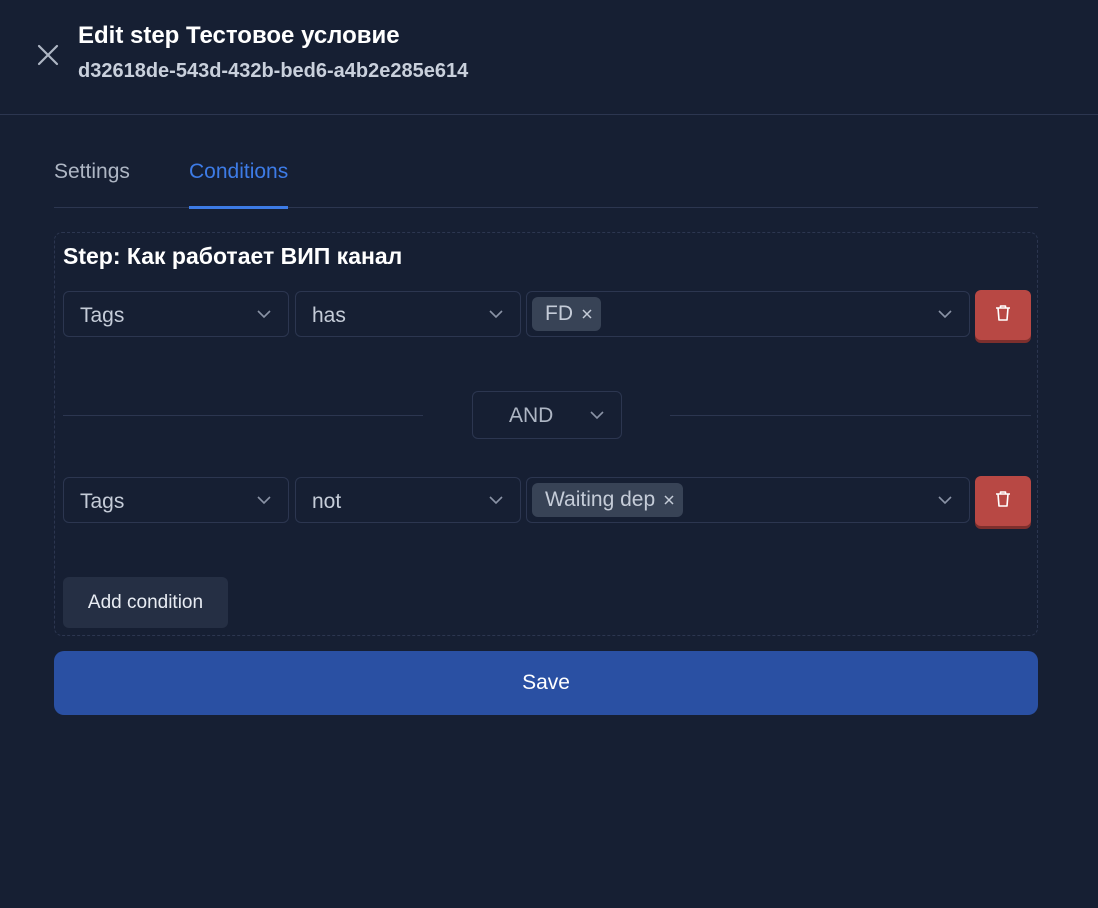 The height and width of the screenshot is (908, 1098). I want to click on step-title: Step: Как работает ВИП канал, so click(233, 256).